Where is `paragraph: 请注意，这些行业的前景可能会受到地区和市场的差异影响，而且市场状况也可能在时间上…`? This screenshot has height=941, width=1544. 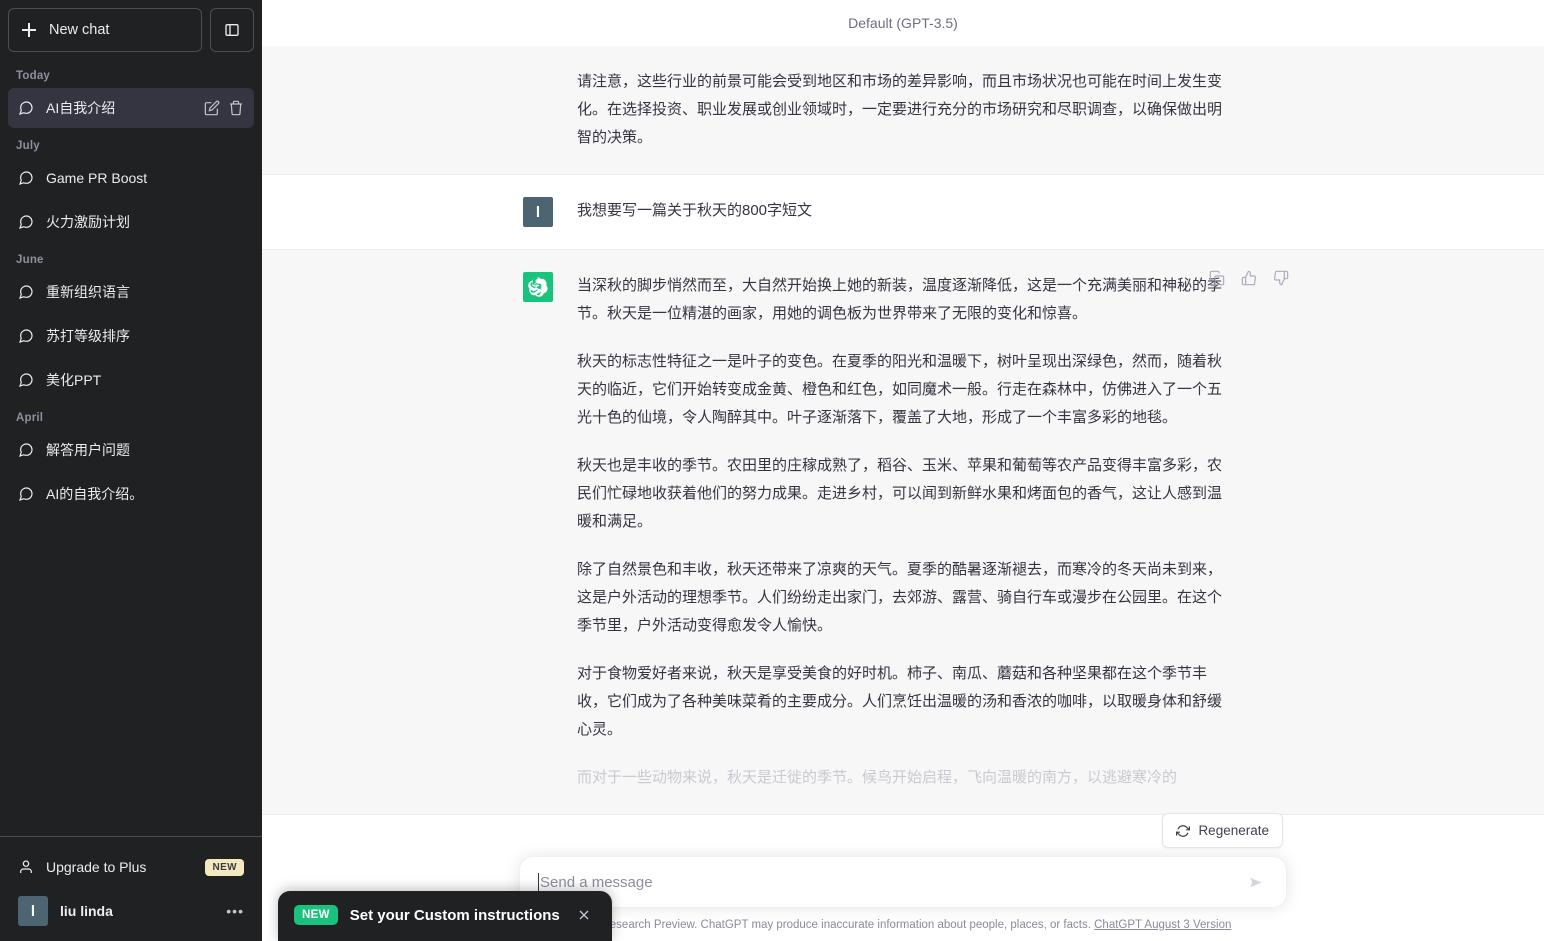 paragraph: 请注意，这些行业的前景可能会受到地区和市场的差异影响，而且市场状况也可能在时间上… is located at coordinates (900, 109).